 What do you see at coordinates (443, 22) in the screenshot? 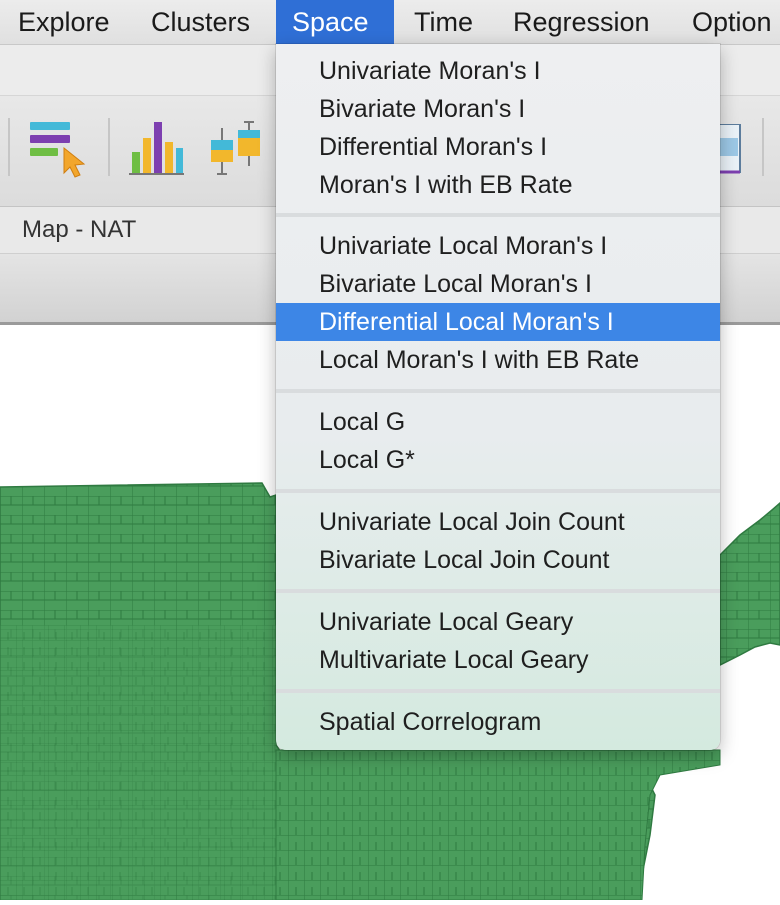
I see `menu-time: Time` at bounding box center [443, 22].